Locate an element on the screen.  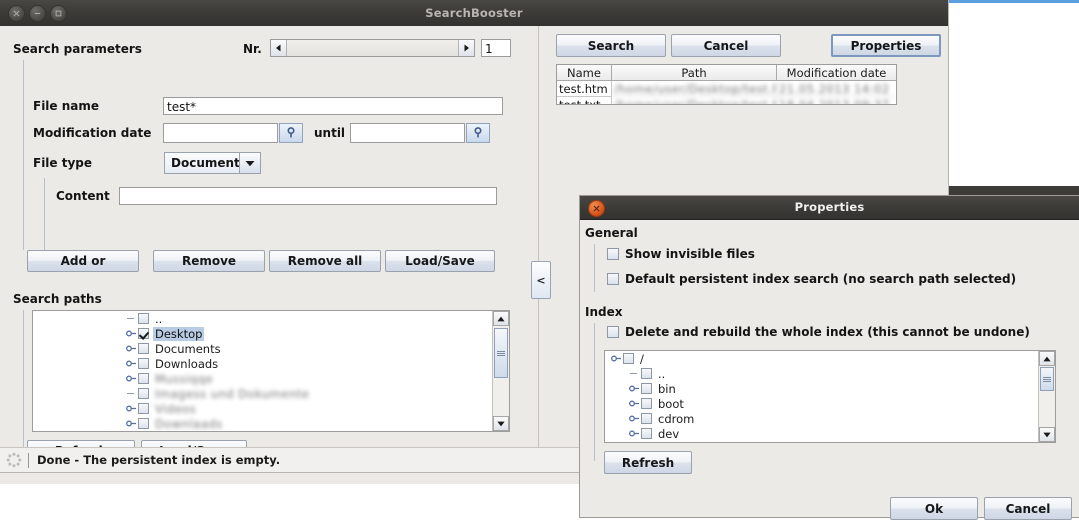
until-label: until is located at coordinates (330, 133).